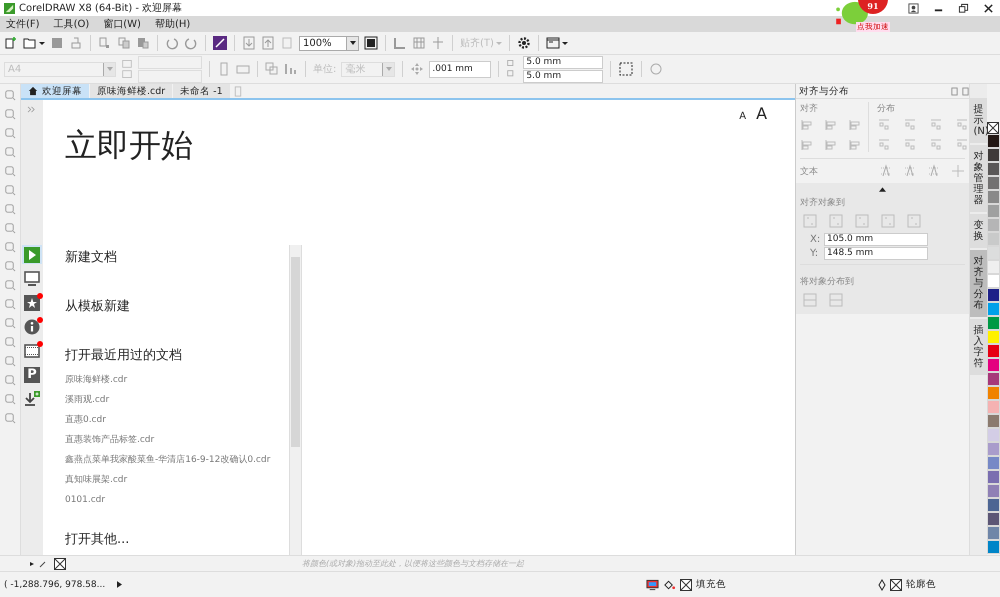  What do you see at coordinates (249, 43) in the screenshot?
I see `import-icon` at bounding box center [249, 43].